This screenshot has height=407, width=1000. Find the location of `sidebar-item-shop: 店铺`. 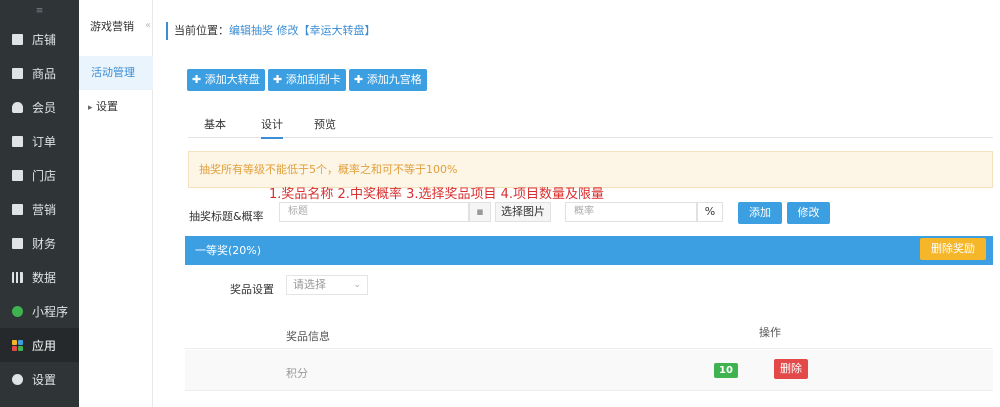

sidebar-item-shop: 店铺 is located at coordinates (39, 39).